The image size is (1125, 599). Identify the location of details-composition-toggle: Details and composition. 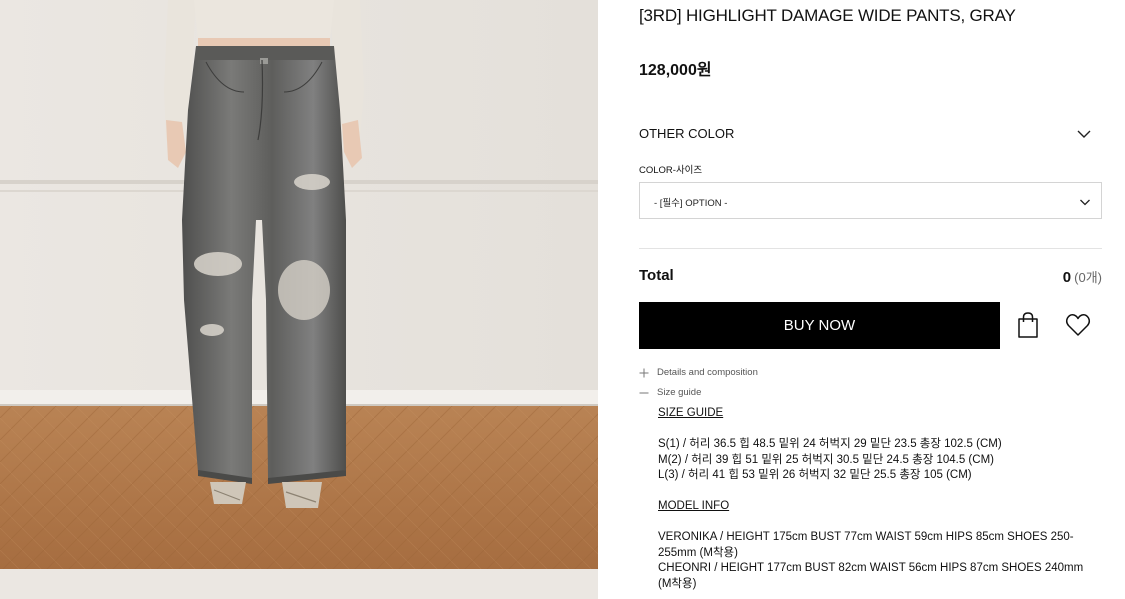
(698, 372).